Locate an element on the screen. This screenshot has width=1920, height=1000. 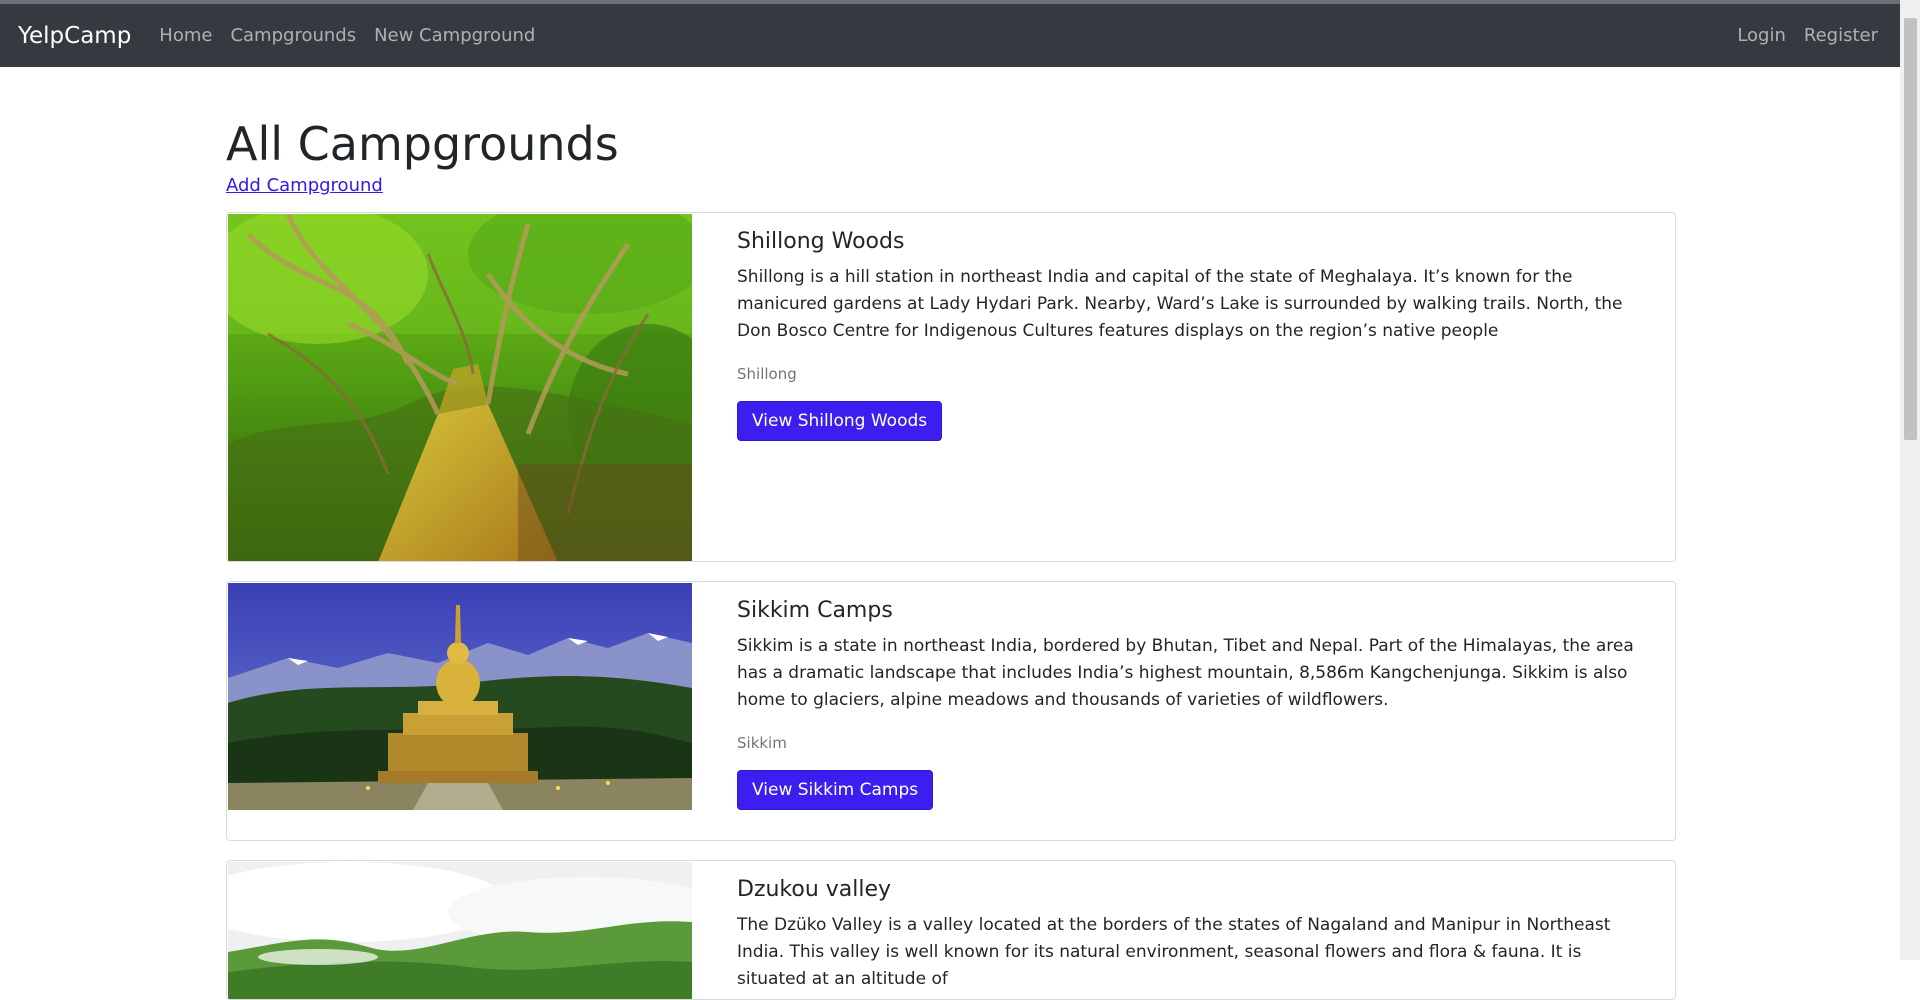
card-title: Shillong Woods is located at coordinates (821, 241).